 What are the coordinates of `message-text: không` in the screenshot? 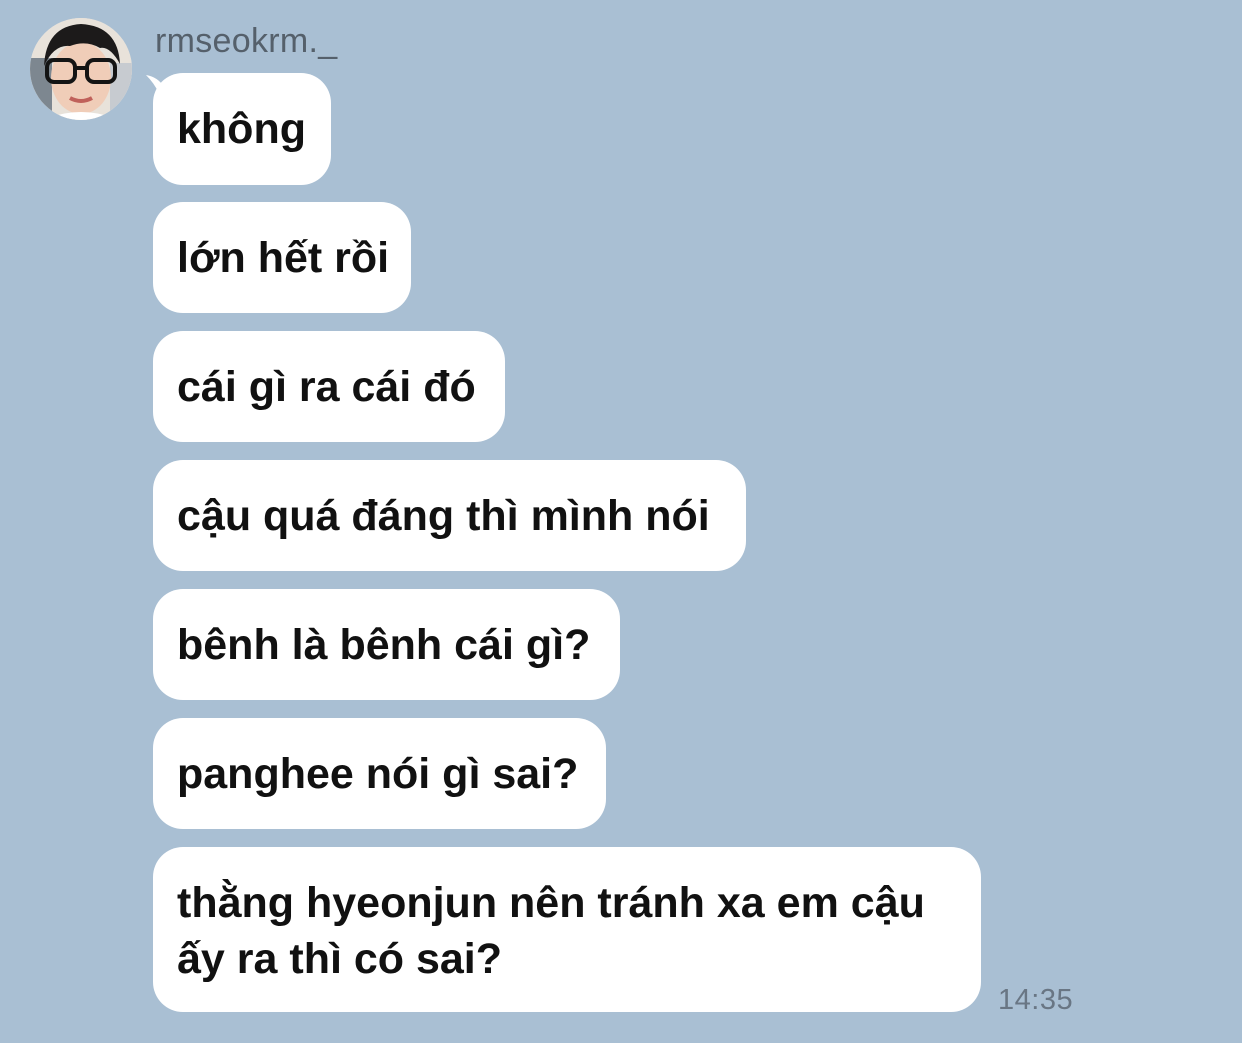 It's located at (241, 129).